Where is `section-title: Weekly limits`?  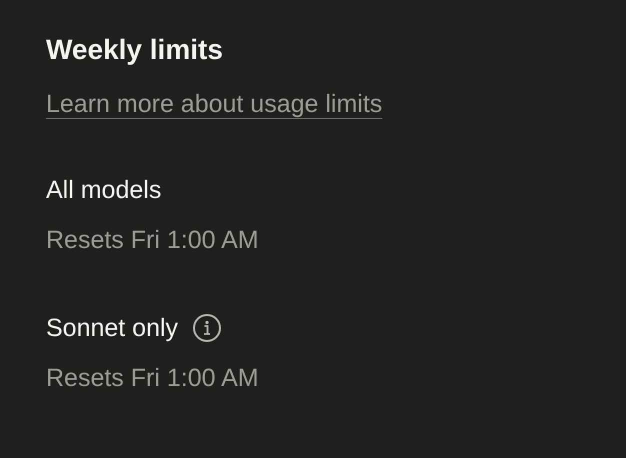
section-title: Weekly limits is located at coordinates (134, 50).